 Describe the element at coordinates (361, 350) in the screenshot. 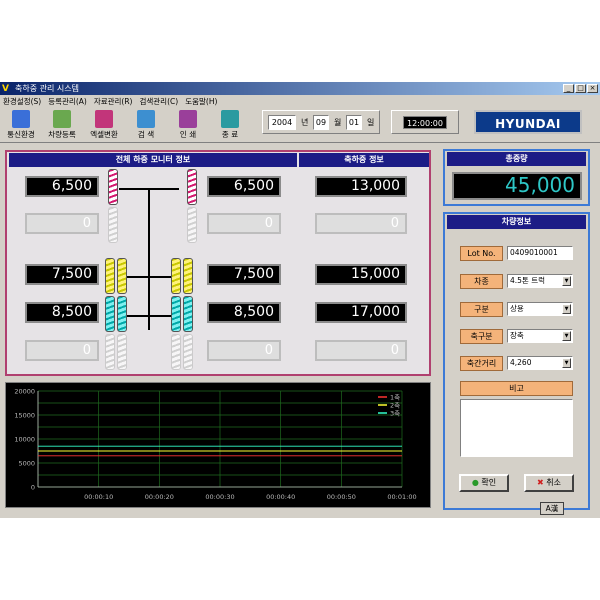

I see `axle-load-5: 0` at that location.